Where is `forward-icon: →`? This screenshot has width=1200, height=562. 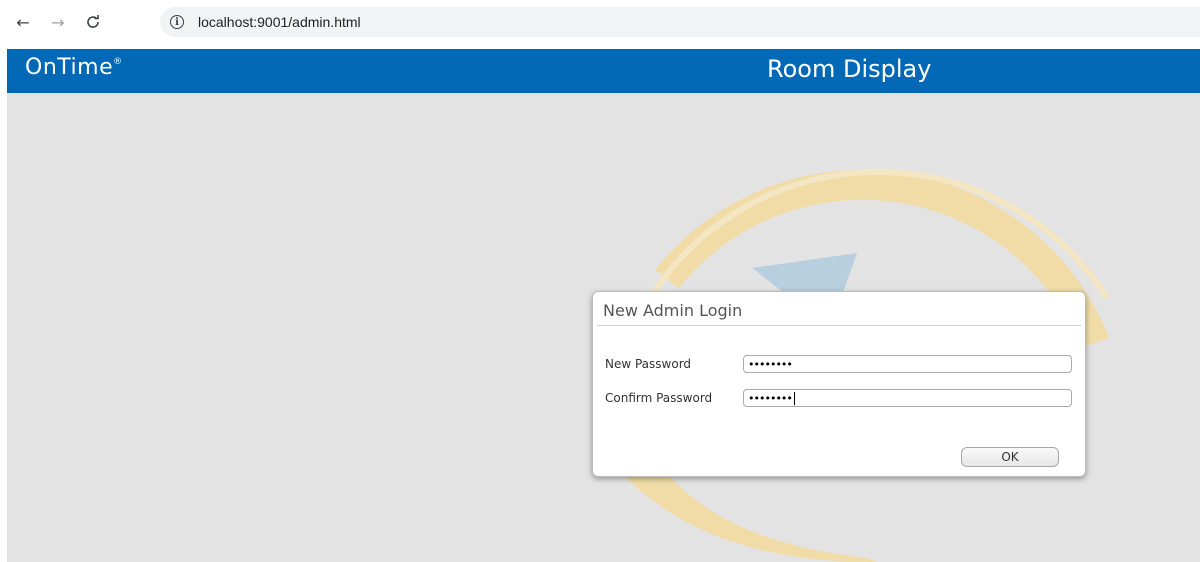 forward-icon: → is located at coordinates (58, 22).